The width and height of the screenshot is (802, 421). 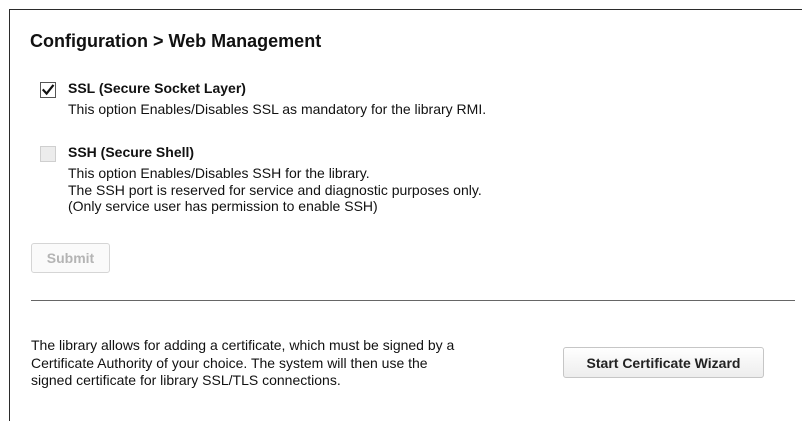 I want to click on ssl-option-title: SSL (Secure Socket Layer), so click(x=157, y=88).